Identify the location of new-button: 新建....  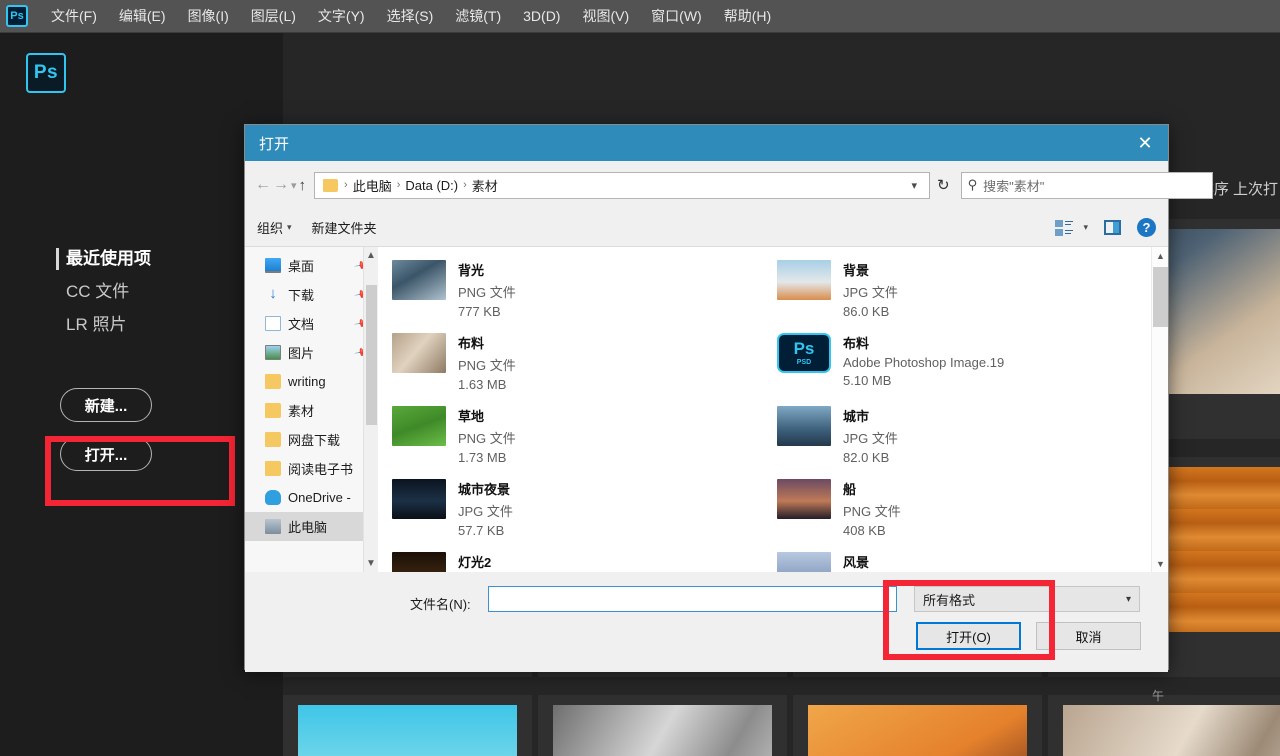
(106, 405).